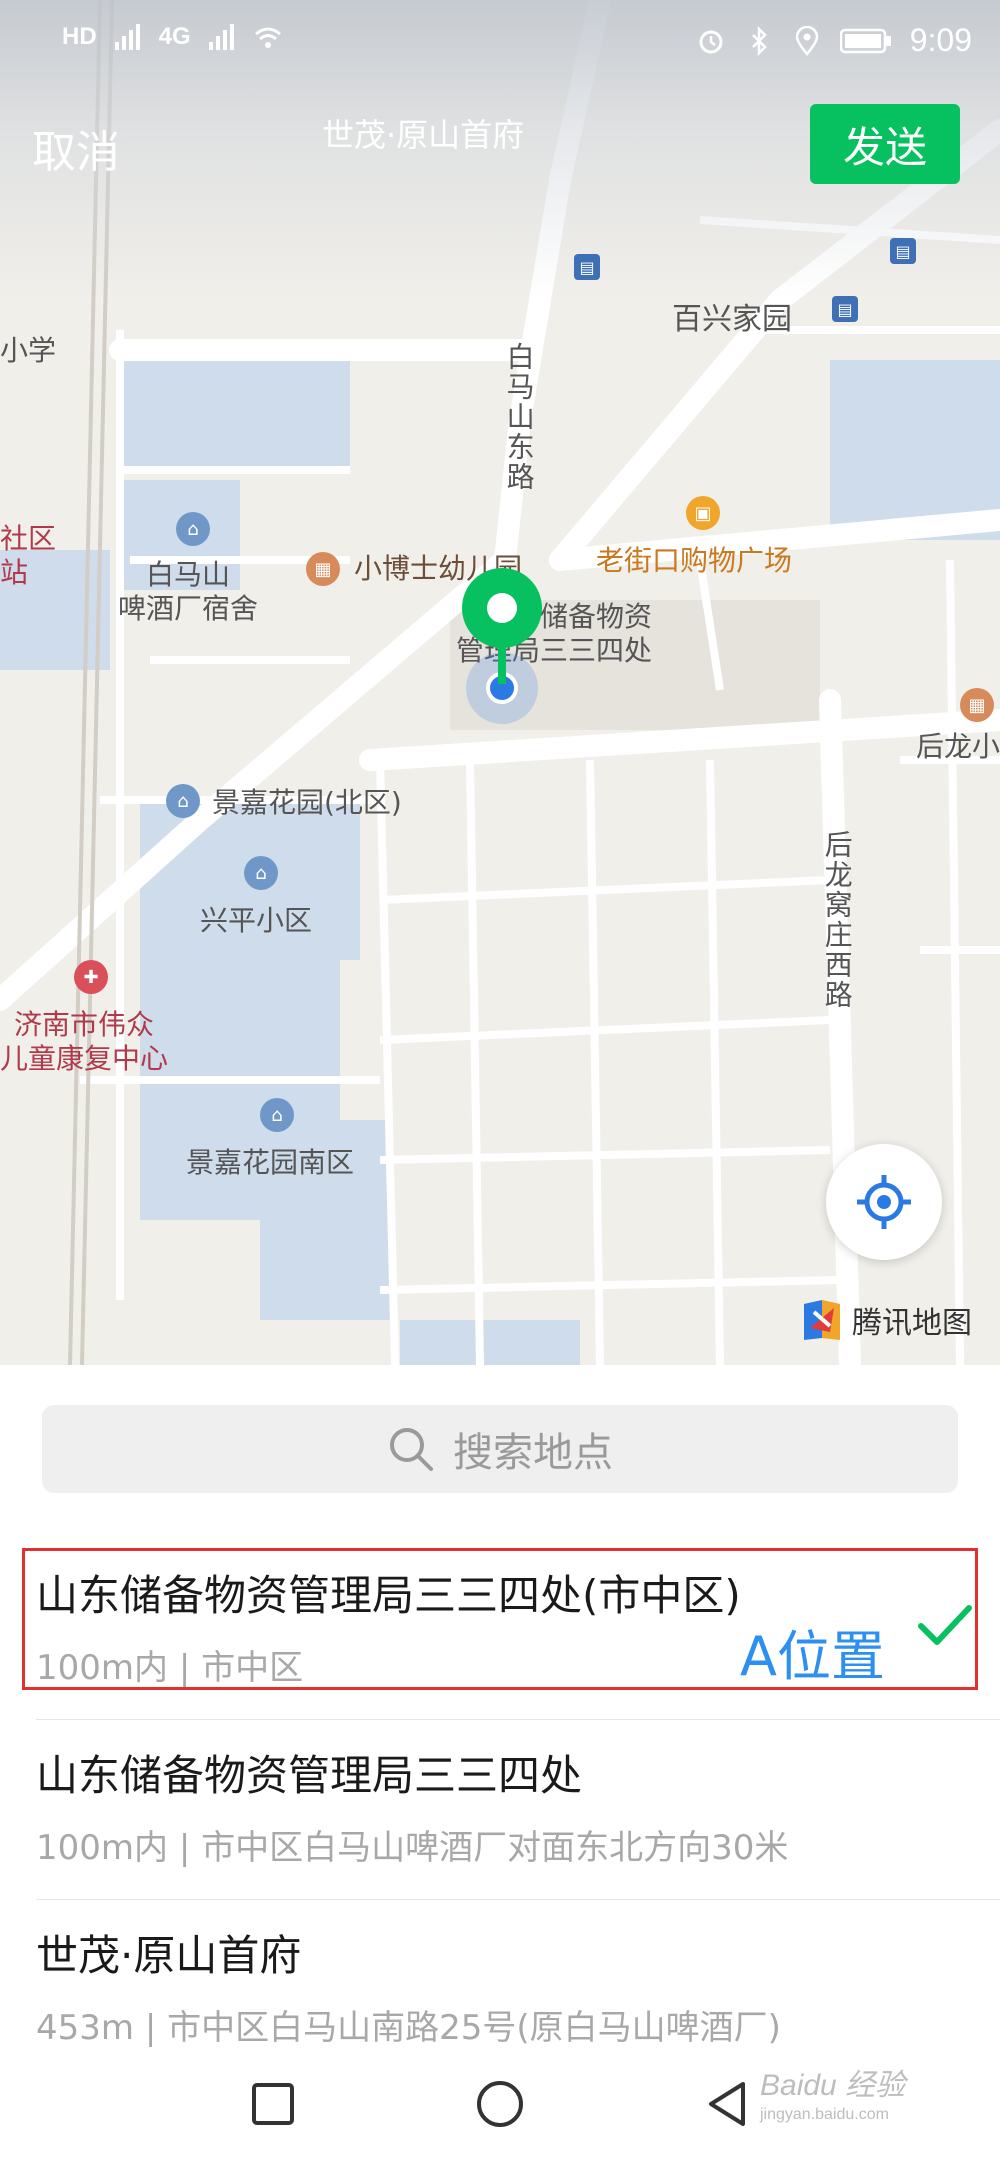  Describe the element at coordinates (837, 920) in the screenshot. I see `map-label-road-houlong: 后龙窝庄西路` at that location.